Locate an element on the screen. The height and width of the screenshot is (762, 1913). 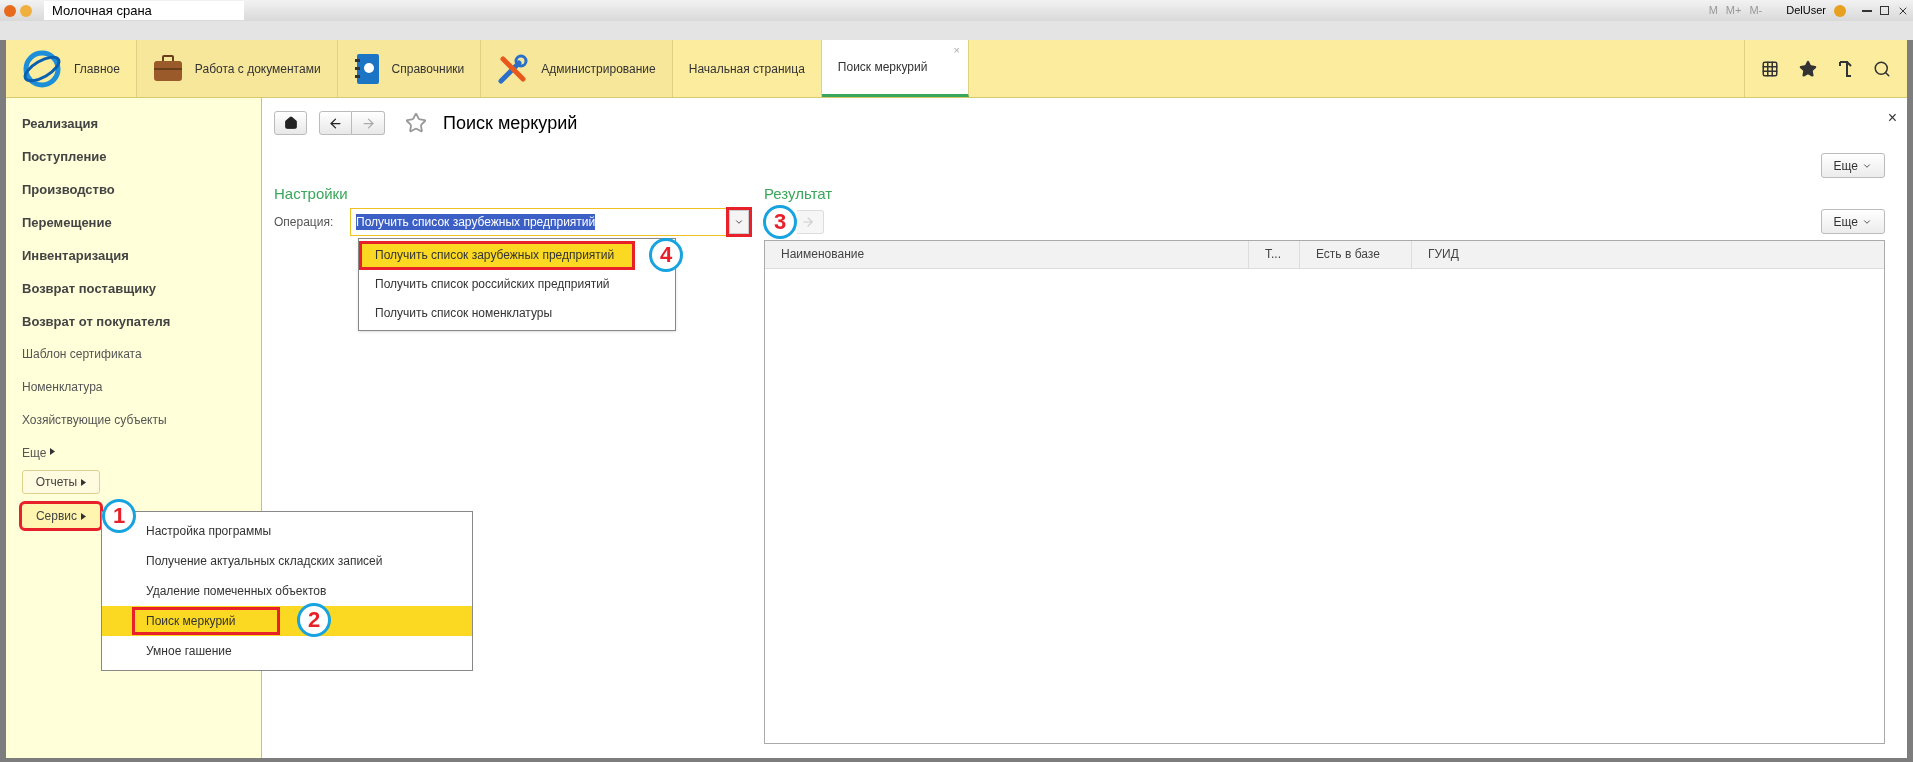
section-button: Администрирование is located at coordinates (577, 68).